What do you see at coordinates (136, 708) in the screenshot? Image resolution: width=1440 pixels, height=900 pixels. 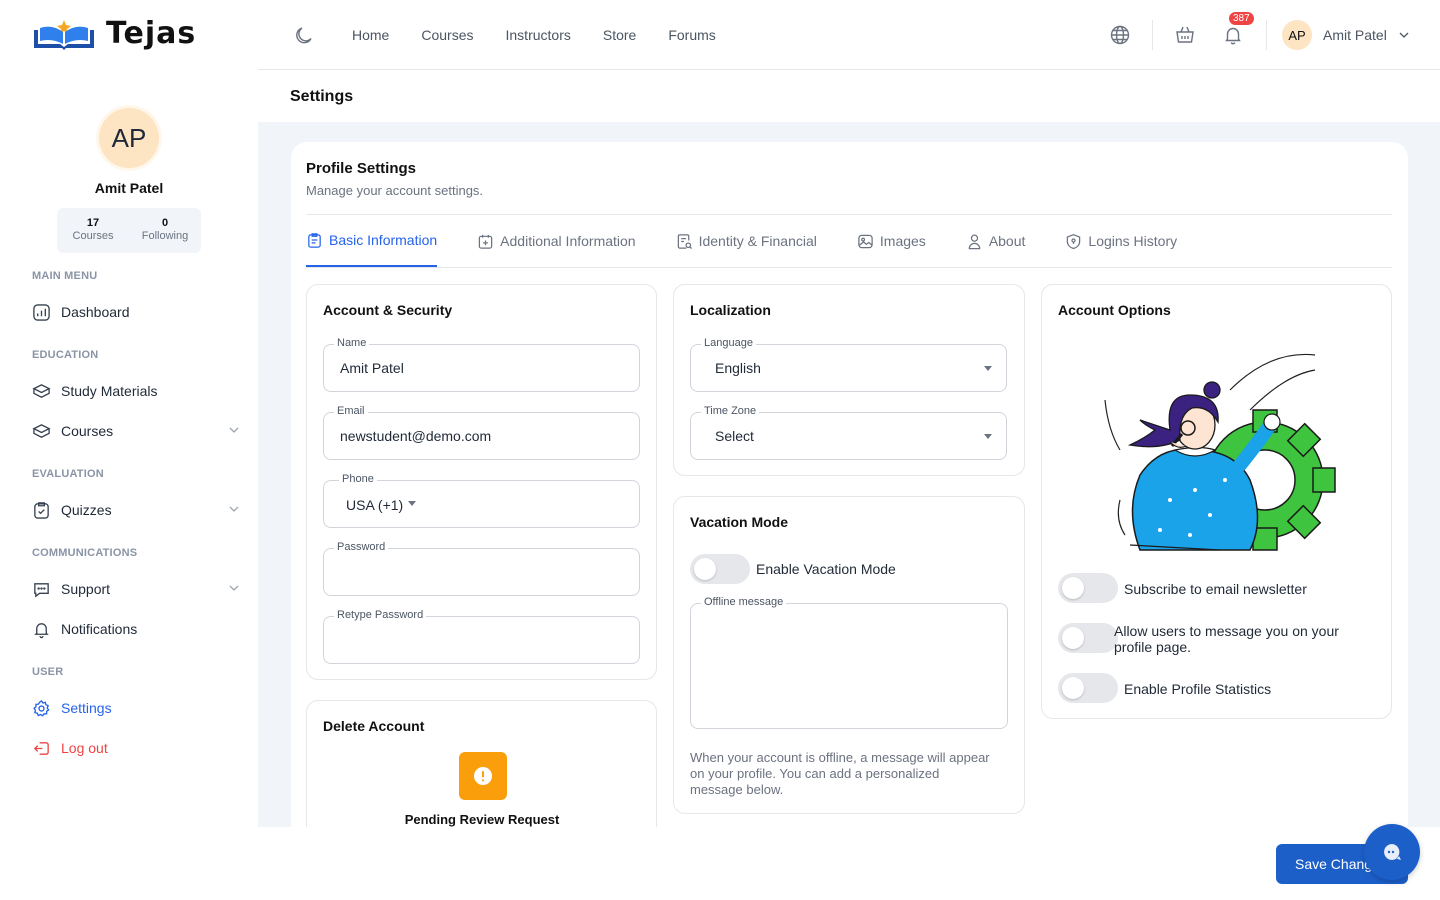 I see `sidebar-item-settings: Settings` at bounding box center [136, 708].